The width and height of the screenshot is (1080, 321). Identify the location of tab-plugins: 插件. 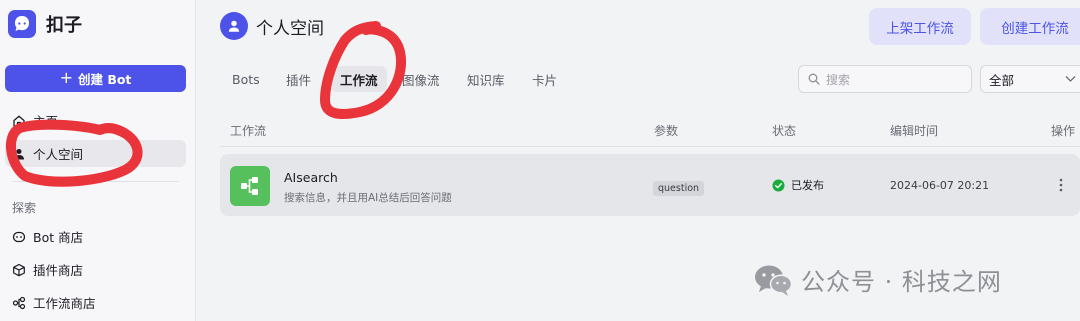
(298, 79).